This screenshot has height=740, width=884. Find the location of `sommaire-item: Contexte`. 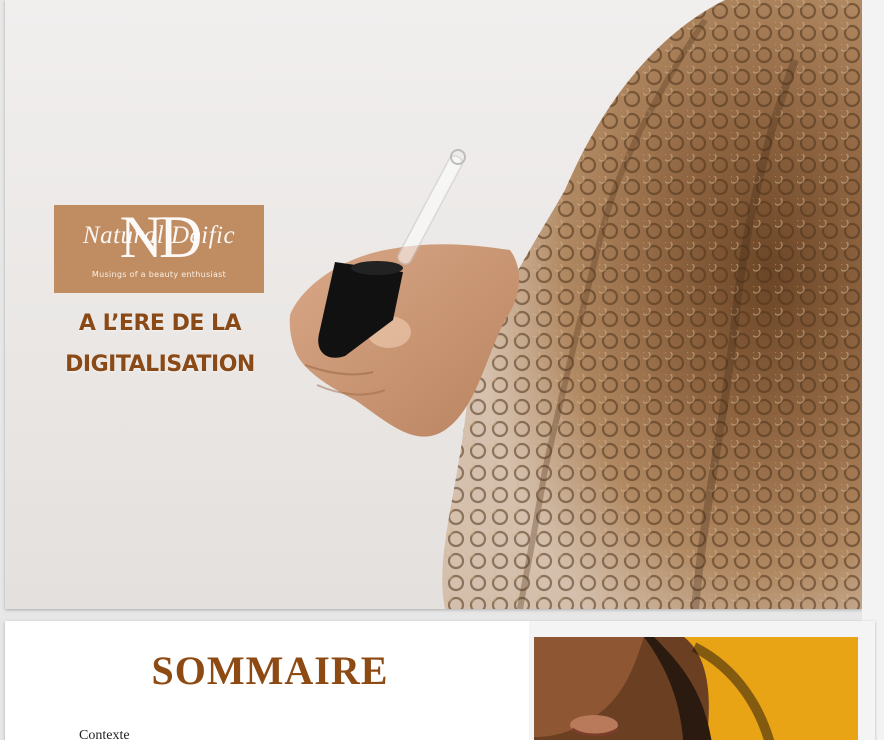

sommaire-item: Contexte is located at coordinates (104, 734).